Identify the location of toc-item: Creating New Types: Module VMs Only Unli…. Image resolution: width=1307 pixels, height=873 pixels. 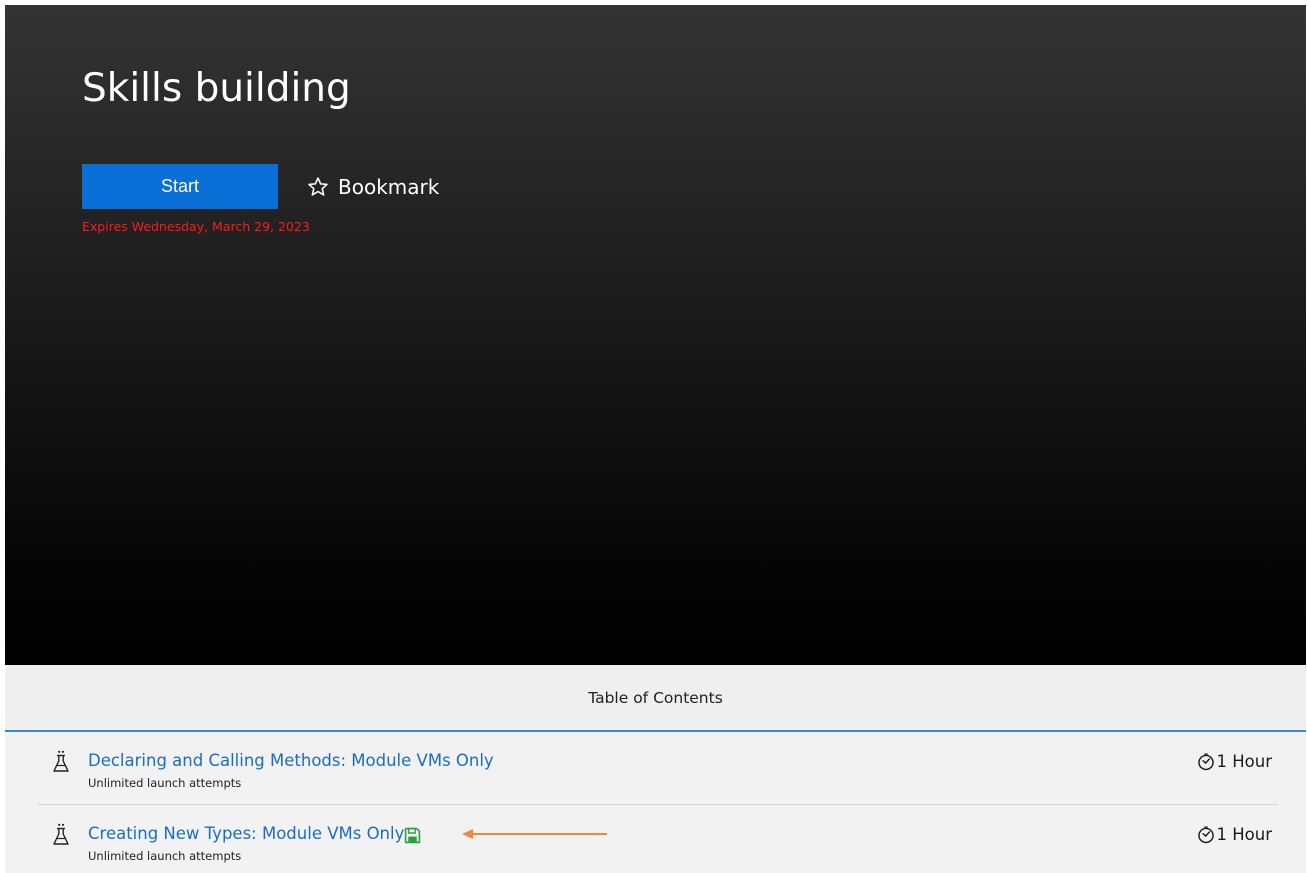
(658, 839).